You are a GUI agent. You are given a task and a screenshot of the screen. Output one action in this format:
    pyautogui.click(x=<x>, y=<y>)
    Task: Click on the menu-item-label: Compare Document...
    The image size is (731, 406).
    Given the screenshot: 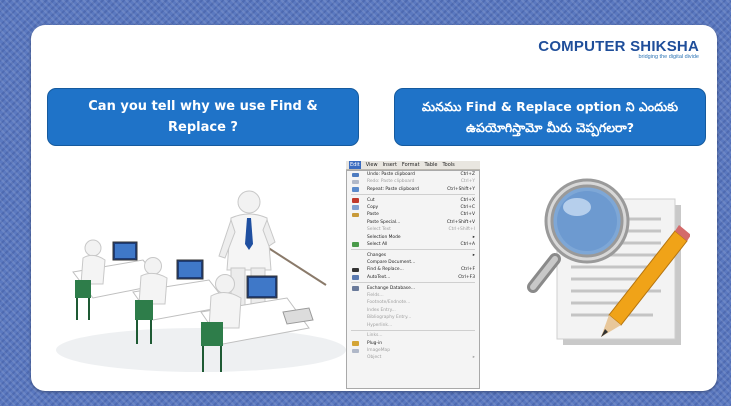 What is the action you would take?
    pyautogui.click(x=391, y=263)
    